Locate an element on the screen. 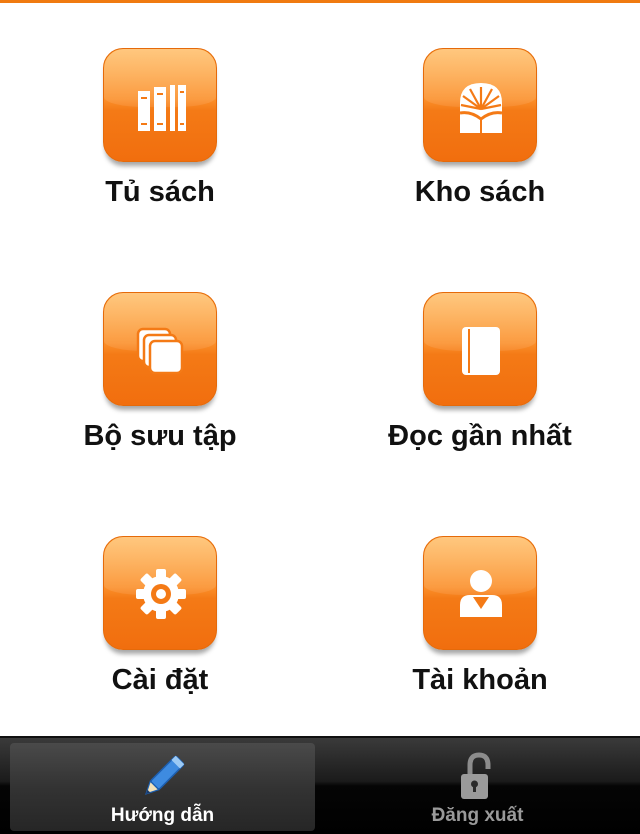  book-store-icon is located at coordinates (481, 108).